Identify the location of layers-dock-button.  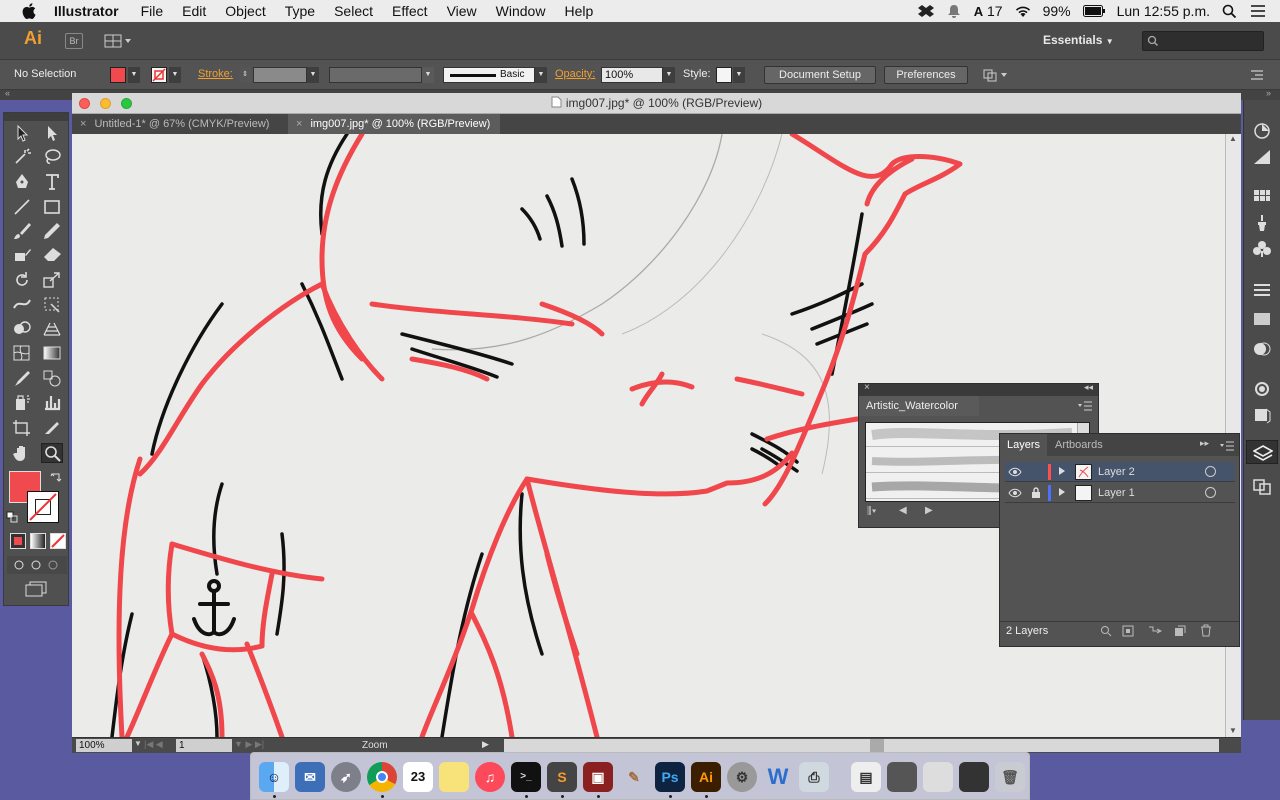
(1262, 452).